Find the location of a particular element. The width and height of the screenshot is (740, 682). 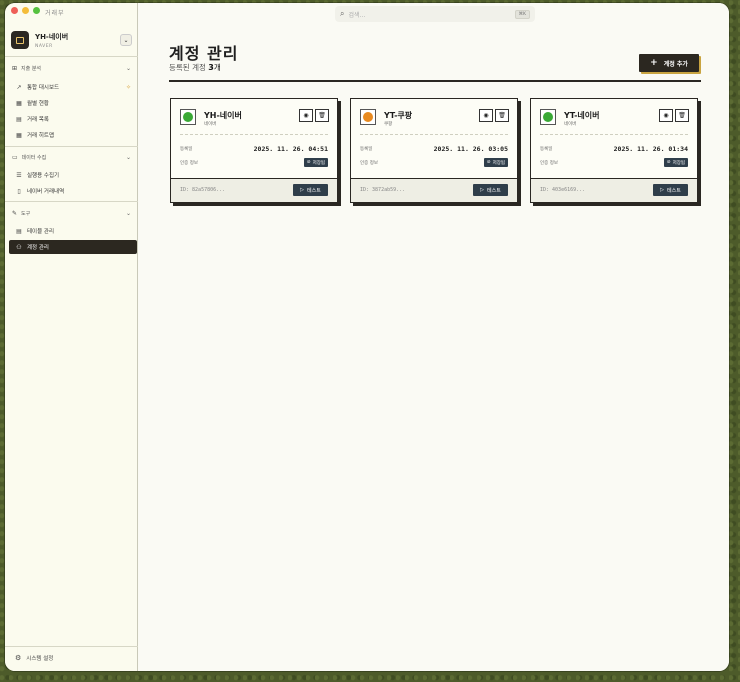

sidebar-item-label: 테이블 관리 is located at coordinates (41, 232).